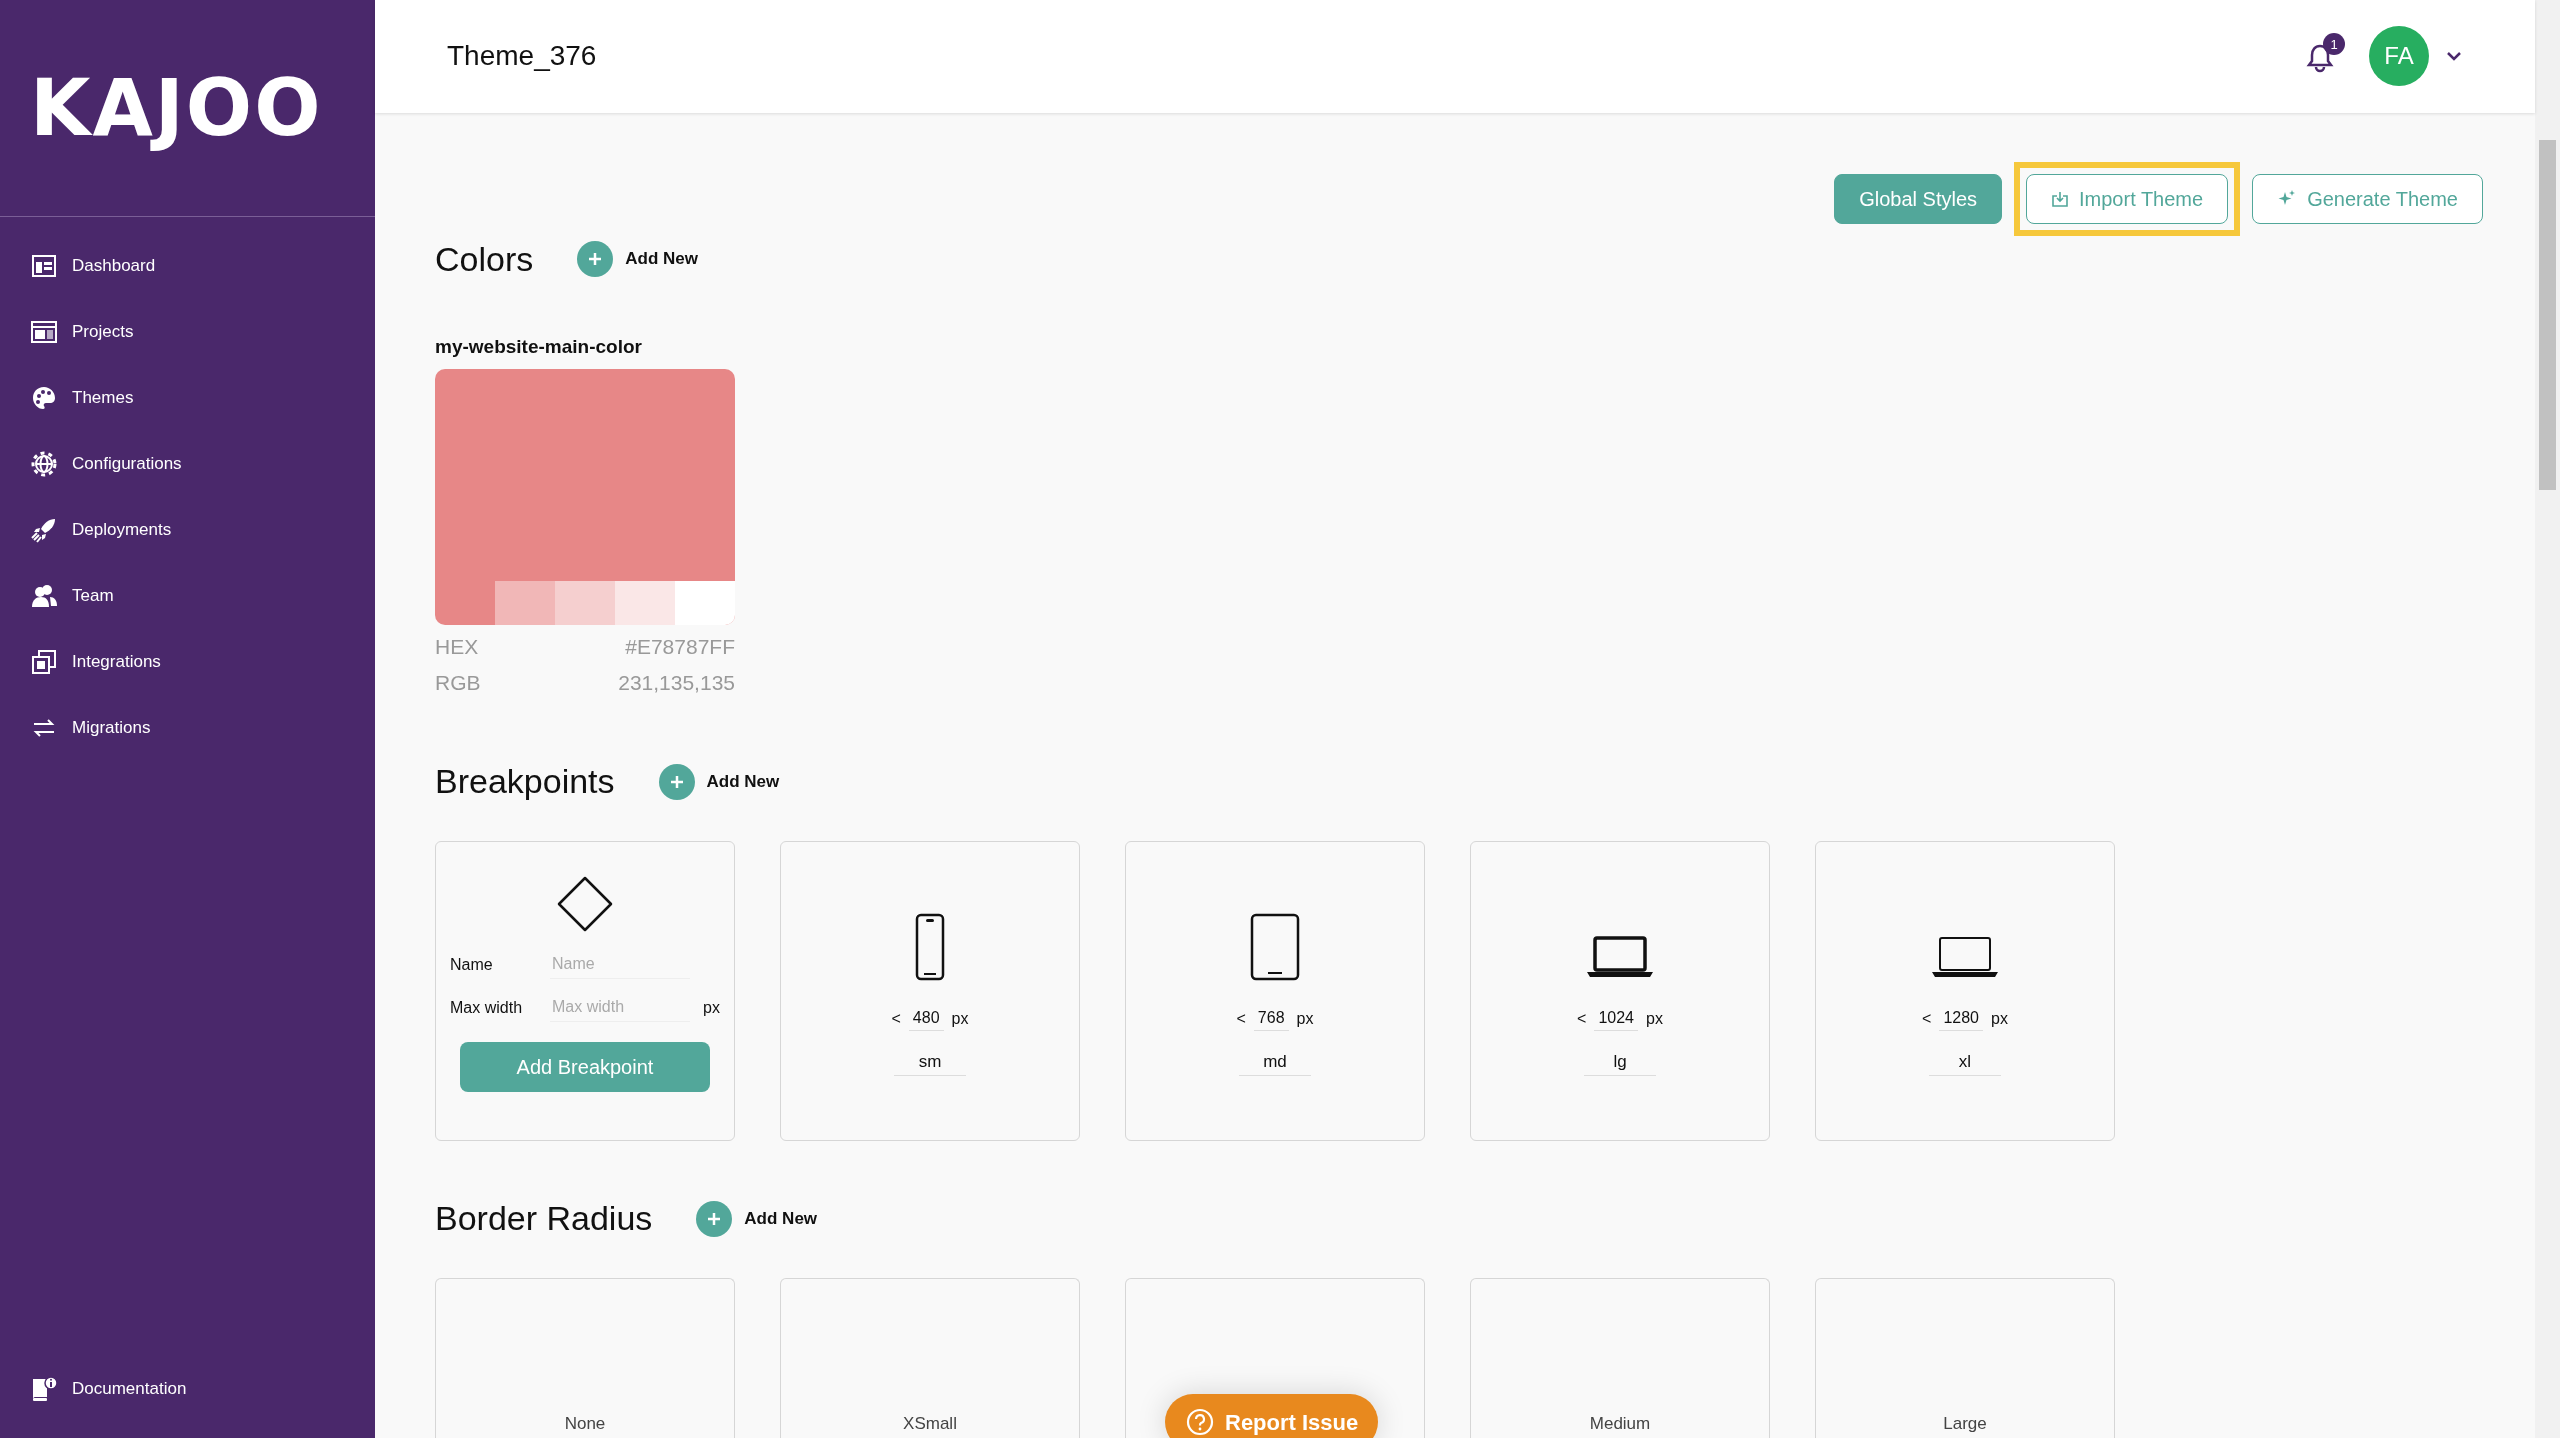  I want to click on sidebar-item: Projects, so click(187, 332).